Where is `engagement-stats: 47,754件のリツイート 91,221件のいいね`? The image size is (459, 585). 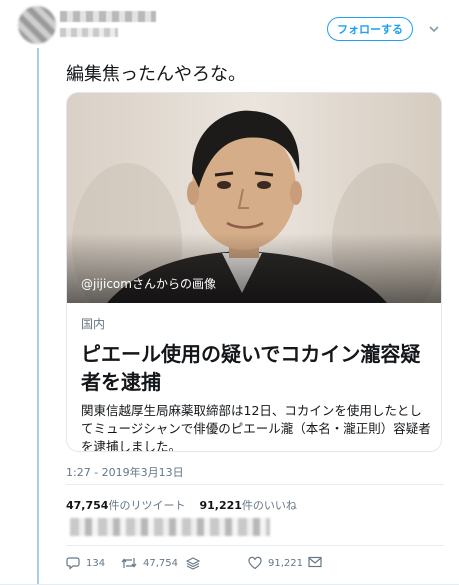
engagement-stats: 47,754件のリツイート 91,221件のいいね is located at coordinates (181, 505).